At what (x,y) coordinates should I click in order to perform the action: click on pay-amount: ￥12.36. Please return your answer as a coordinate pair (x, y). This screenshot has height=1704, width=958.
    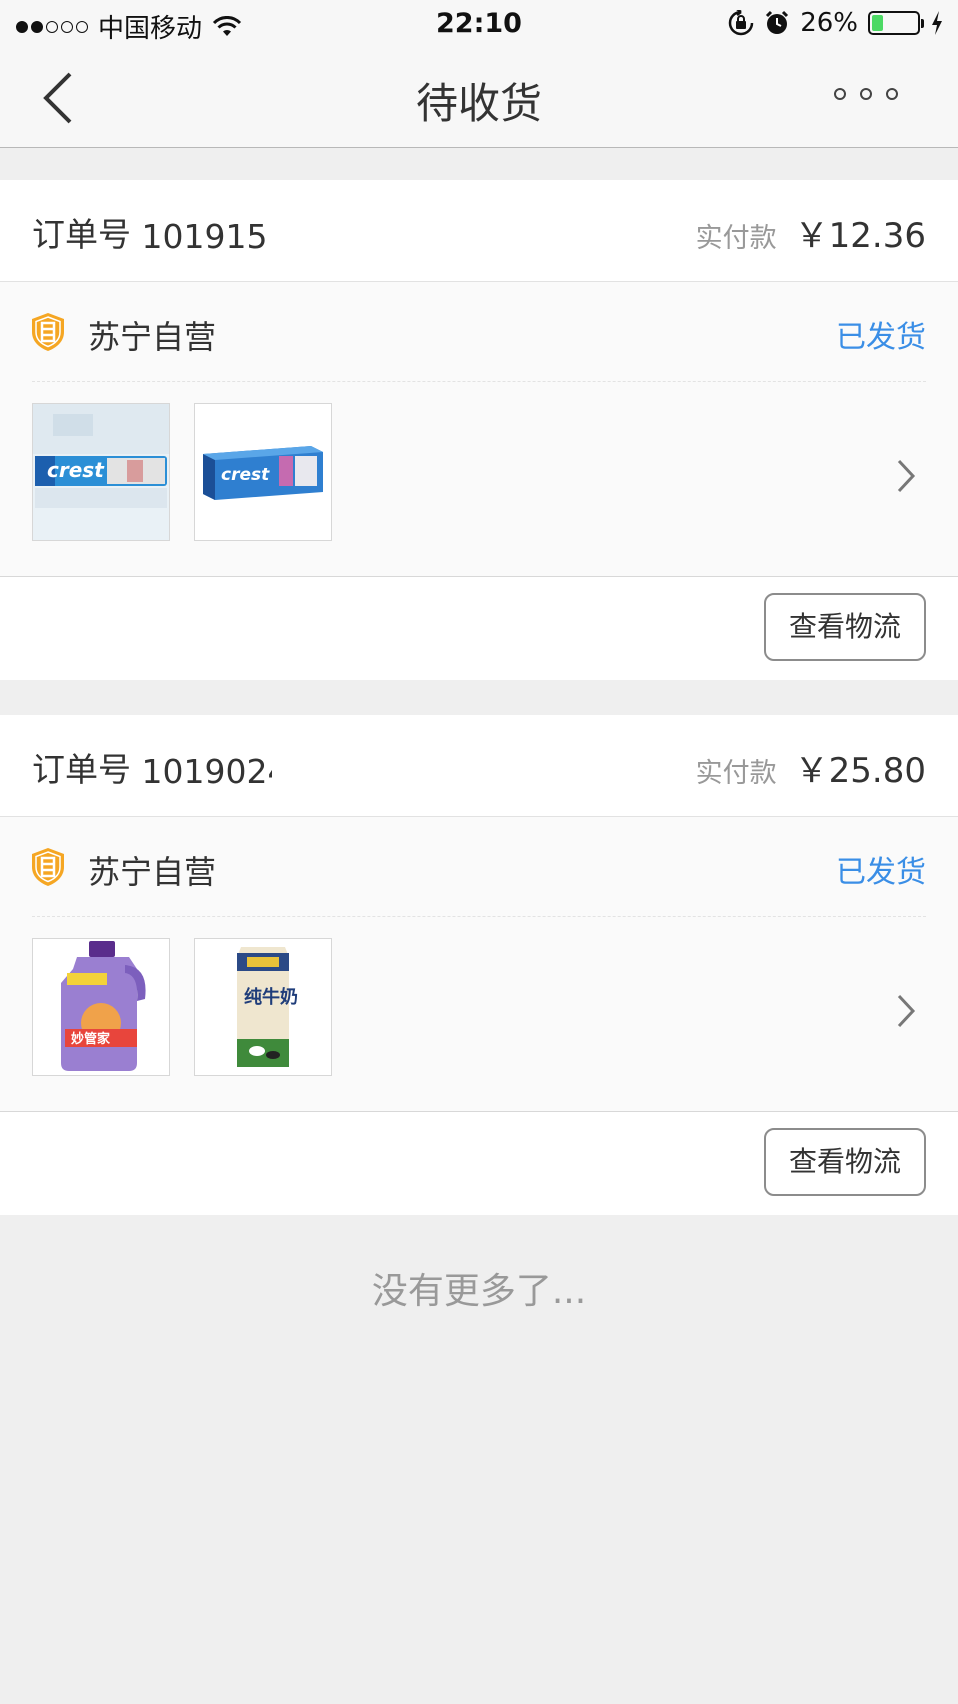
    Looking at the image, I should click on (860, 236).